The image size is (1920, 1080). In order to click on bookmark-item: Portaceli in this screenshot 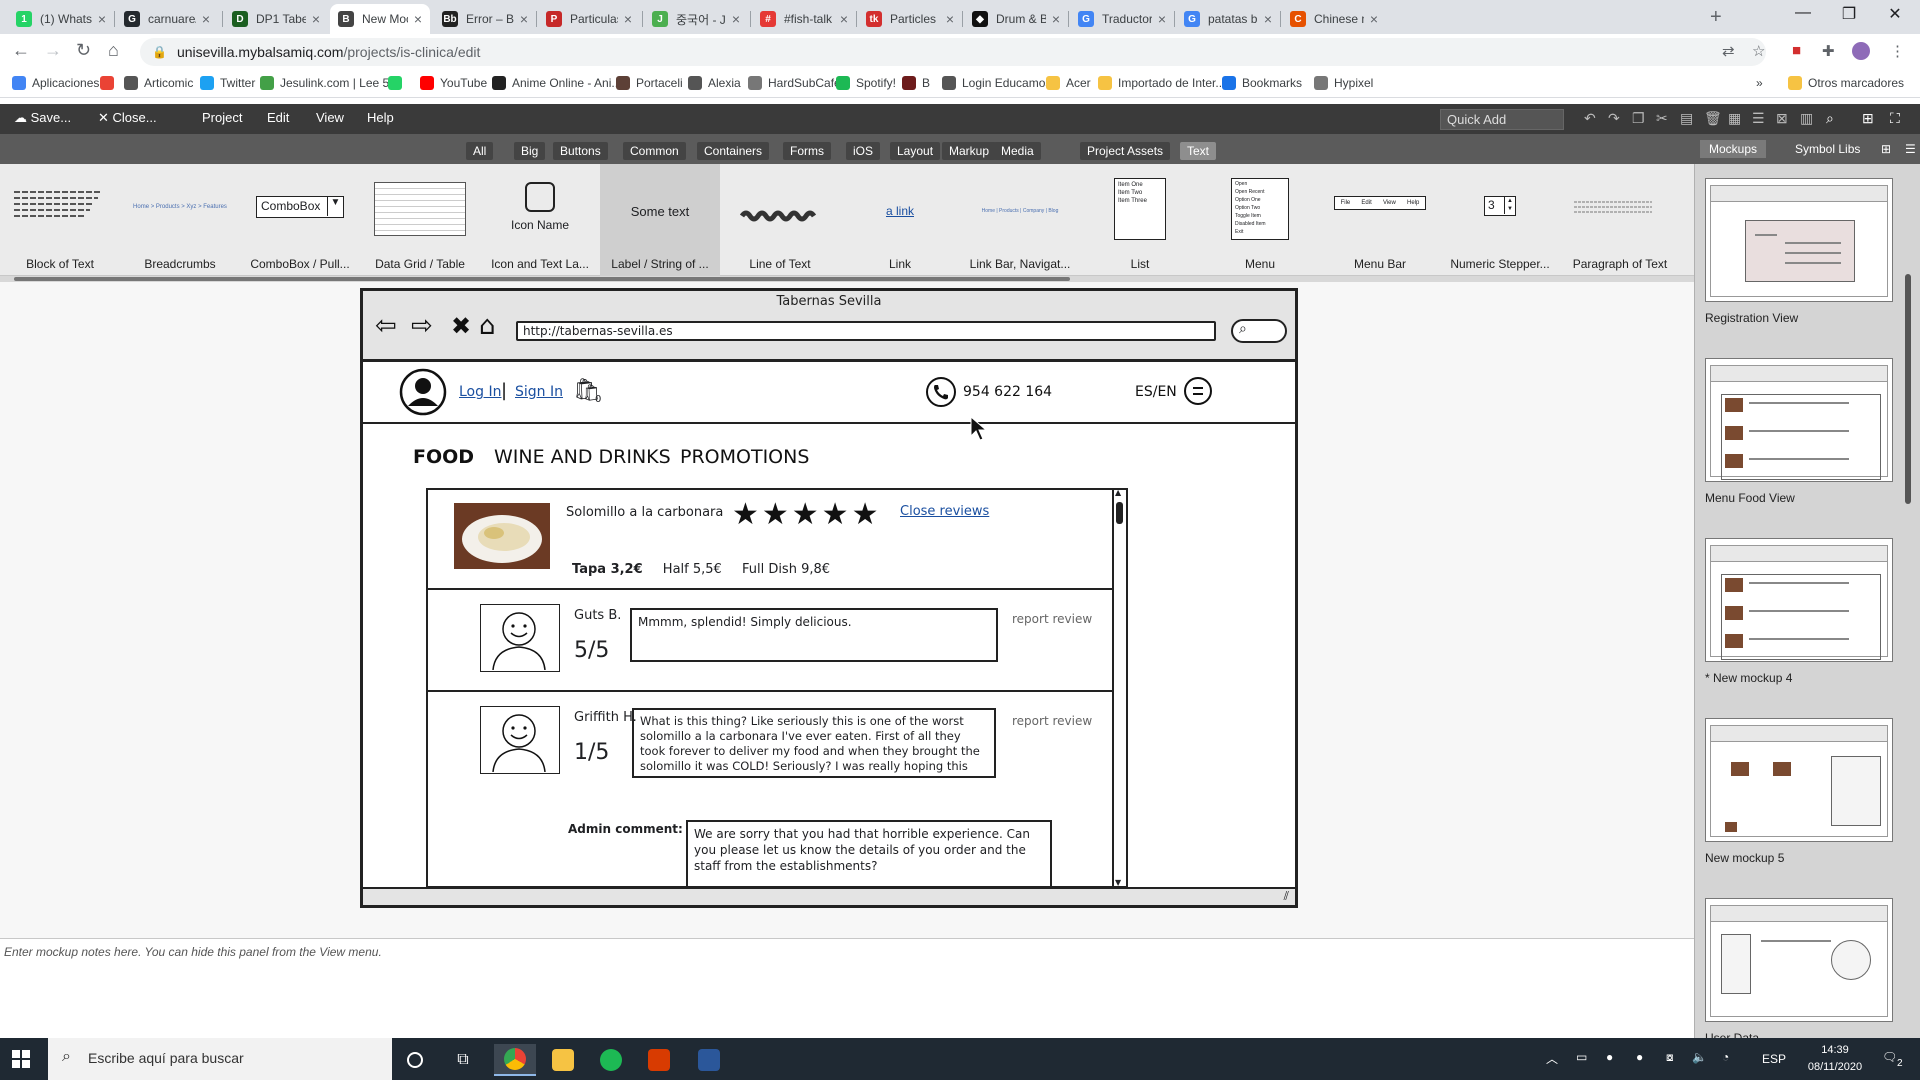, I will do `click(649, 83)`.